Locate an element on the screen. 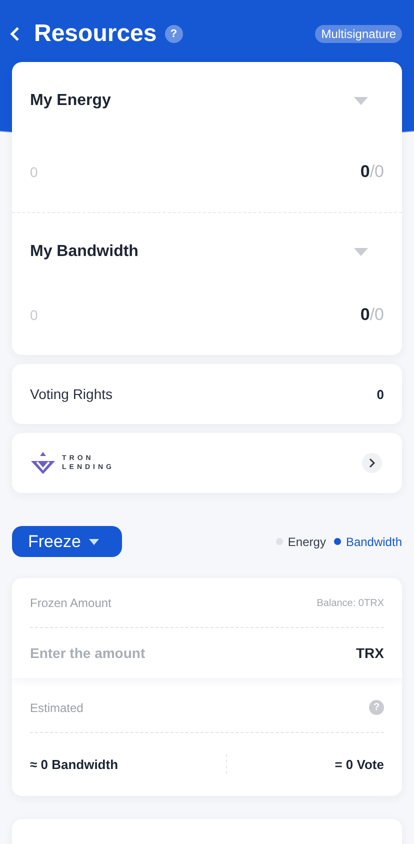 The image size is (414, 844). chevron-icon is located at coordinates (372, 463).